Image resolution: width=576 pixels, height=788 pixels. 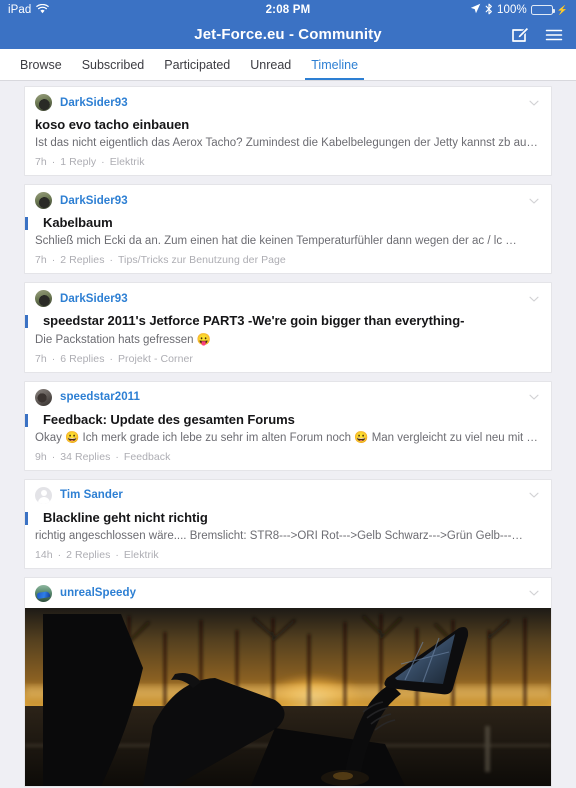 What do you see at coordinates (91, 495) in the screenshot?
I see `author-username: Tim Sander` at bounding box center [91, 495].